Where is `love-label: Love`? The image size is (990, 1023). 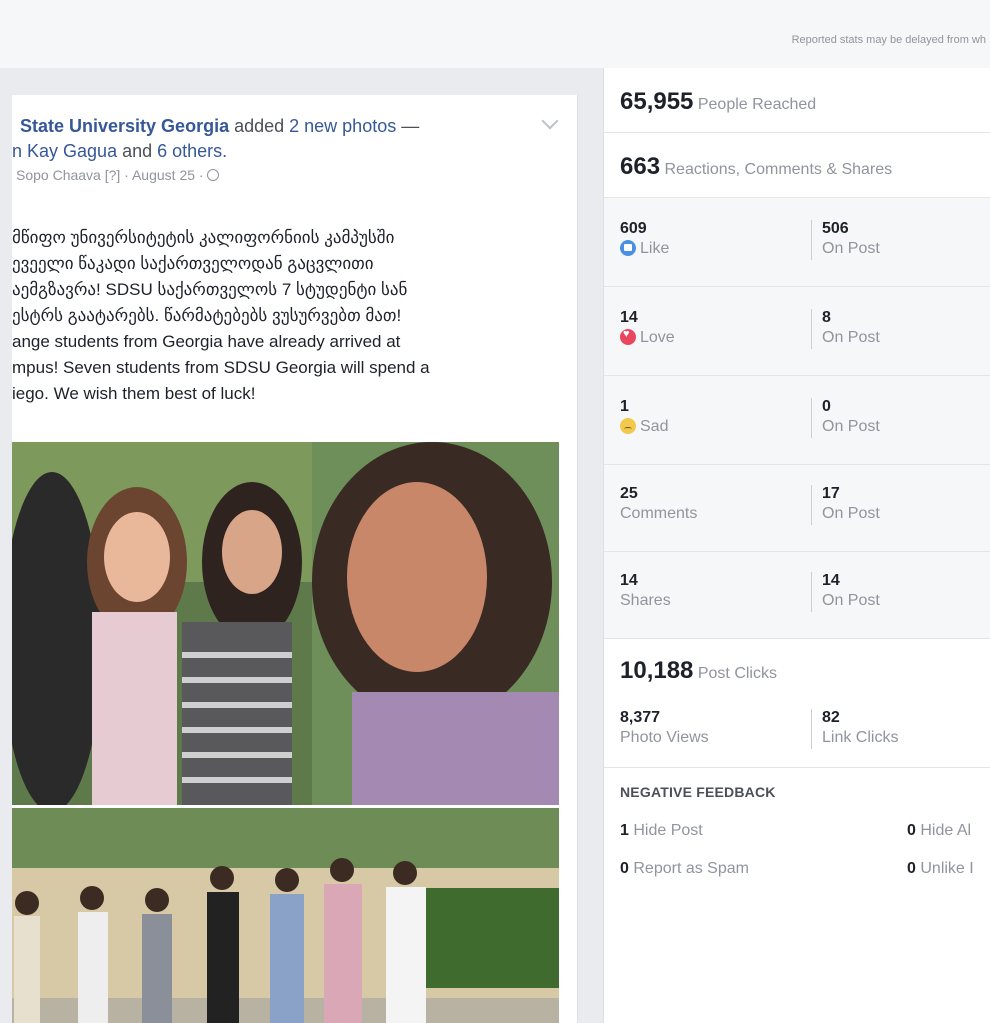 love-label: Love is located at coordinates (657, 337).